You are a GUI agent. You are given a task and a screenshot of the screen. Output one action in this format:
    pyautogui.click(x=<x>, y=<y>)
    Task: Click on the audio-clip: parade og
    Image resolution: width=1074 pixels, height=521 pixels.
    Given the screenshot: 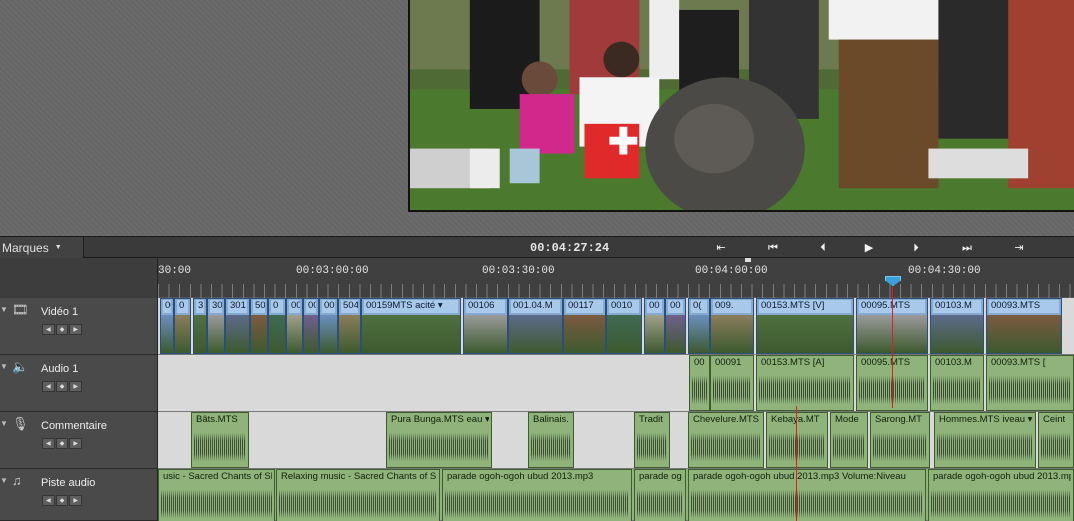 What is the action you would take?
    pyautogui.click(x=660, y=495)
    